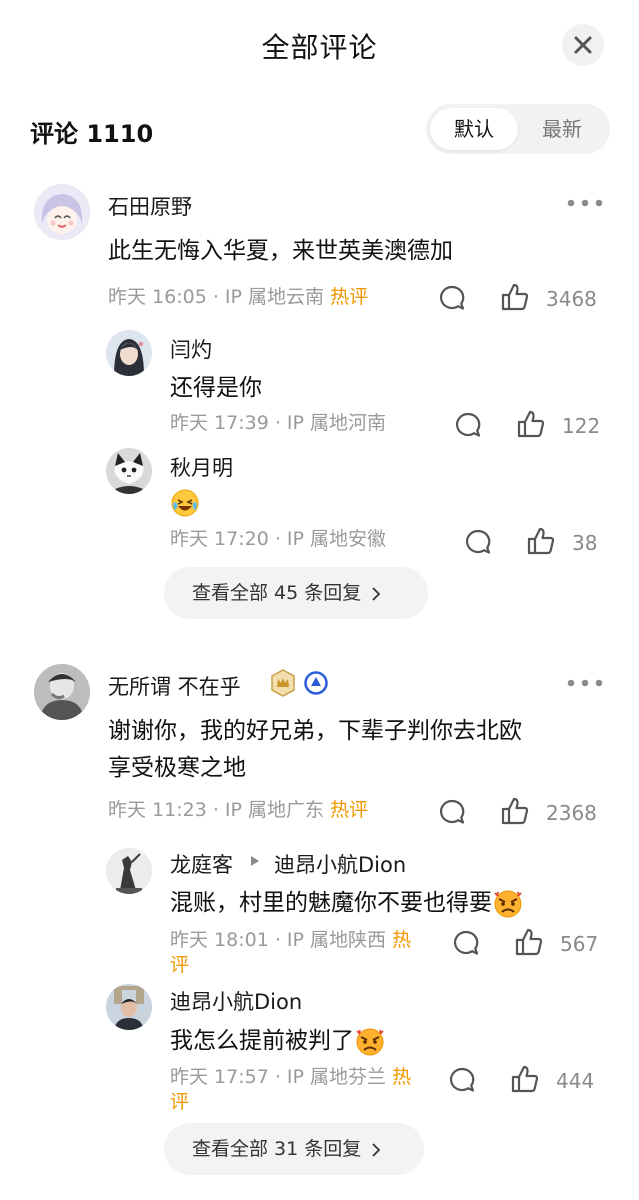 The image size is (639, 1200). I want to click on comment-author: 无所谓 不在乎, so click(174, 686).